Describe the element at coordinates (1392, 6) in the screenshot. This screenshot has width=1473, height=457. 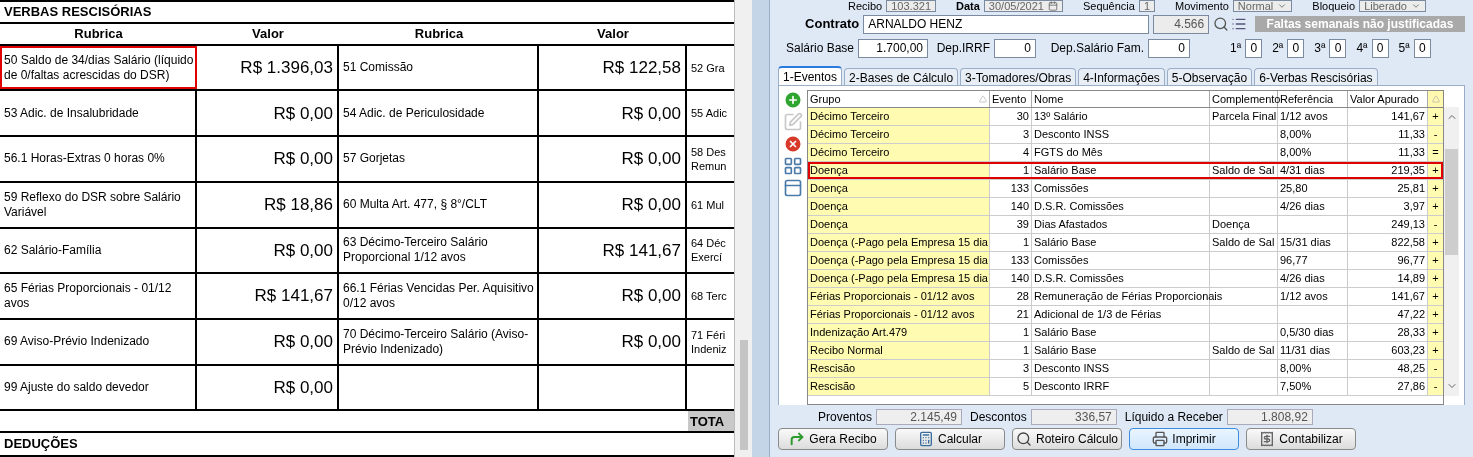
I see `dropdown: Liberado` at that location.